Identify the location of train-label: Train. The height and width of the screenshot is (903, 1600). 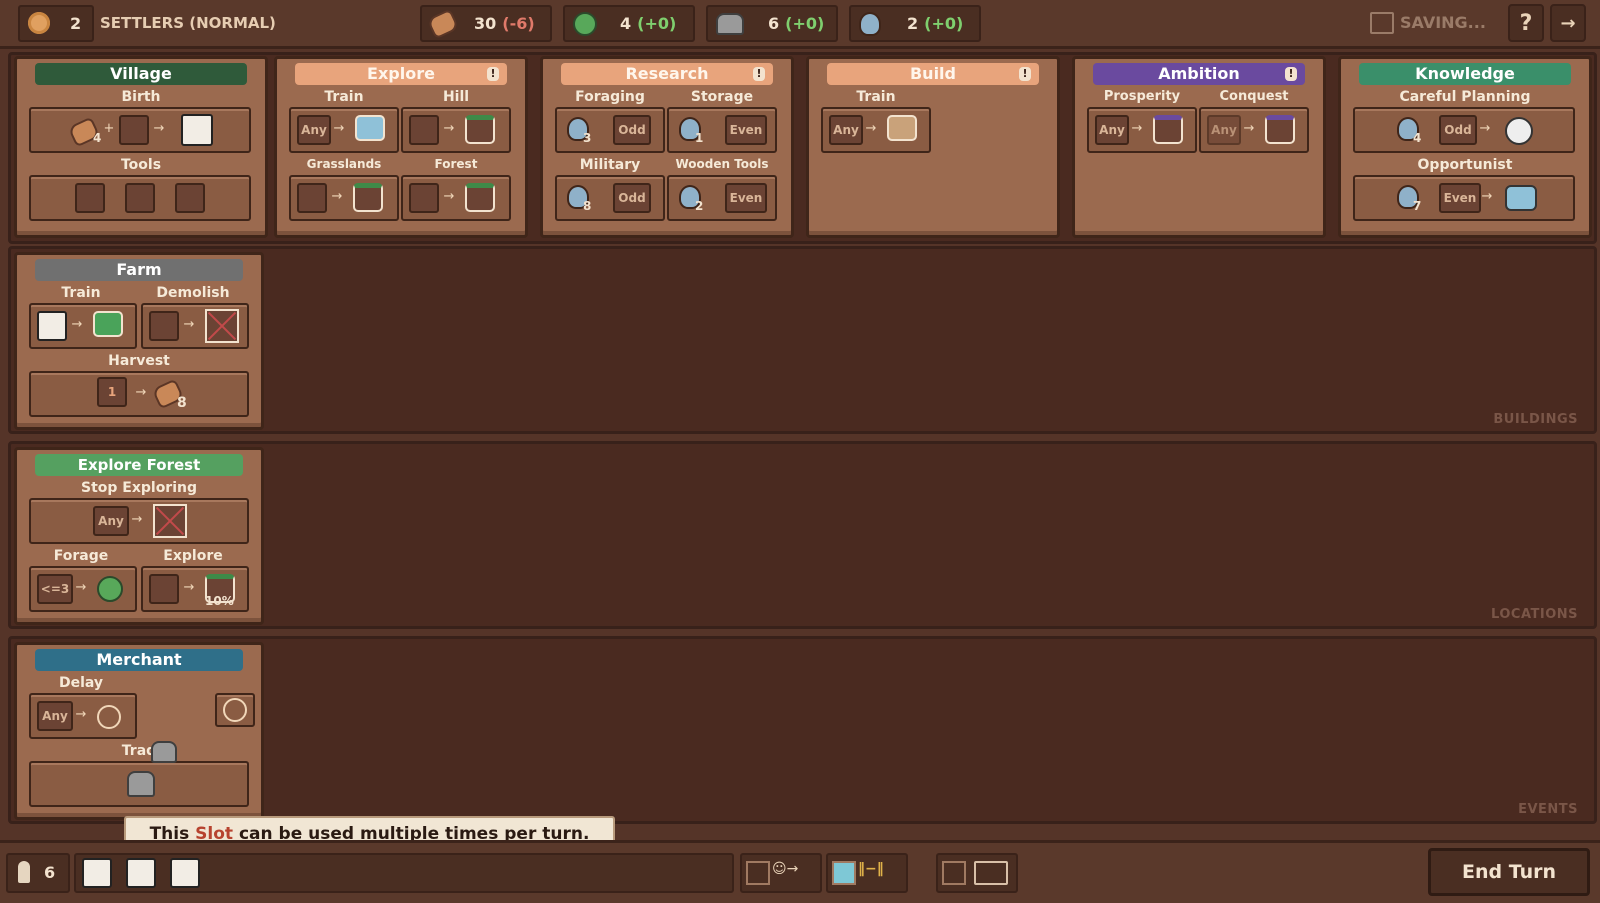
(344, 97).